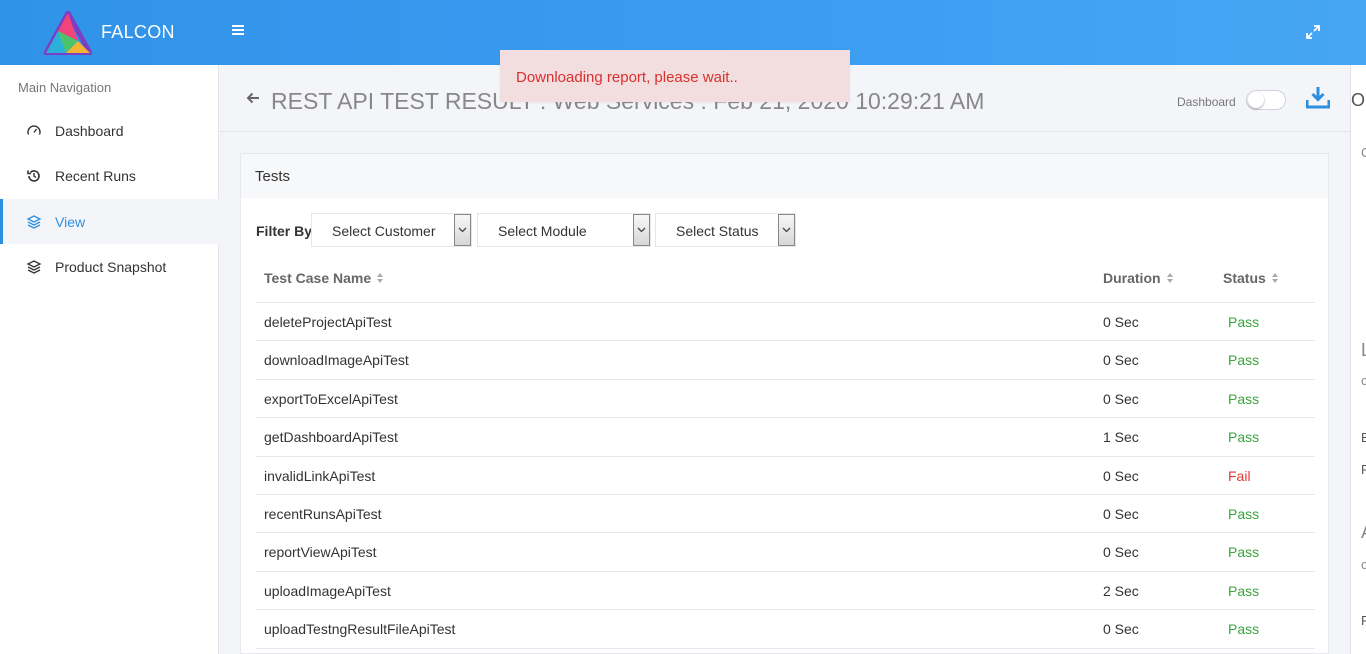 The height and width of the screenshot is (654, 1366). What do you see at coordinates (1363, 437) in the screenshot?
I see `right-panel-fragment: B` at bounding box center [1363, 437].